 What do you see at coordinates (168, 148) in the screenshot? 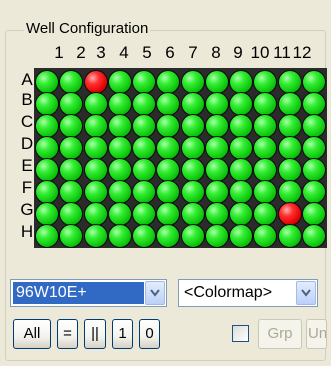
I see `well-d6` at bounding box center [168, 148].